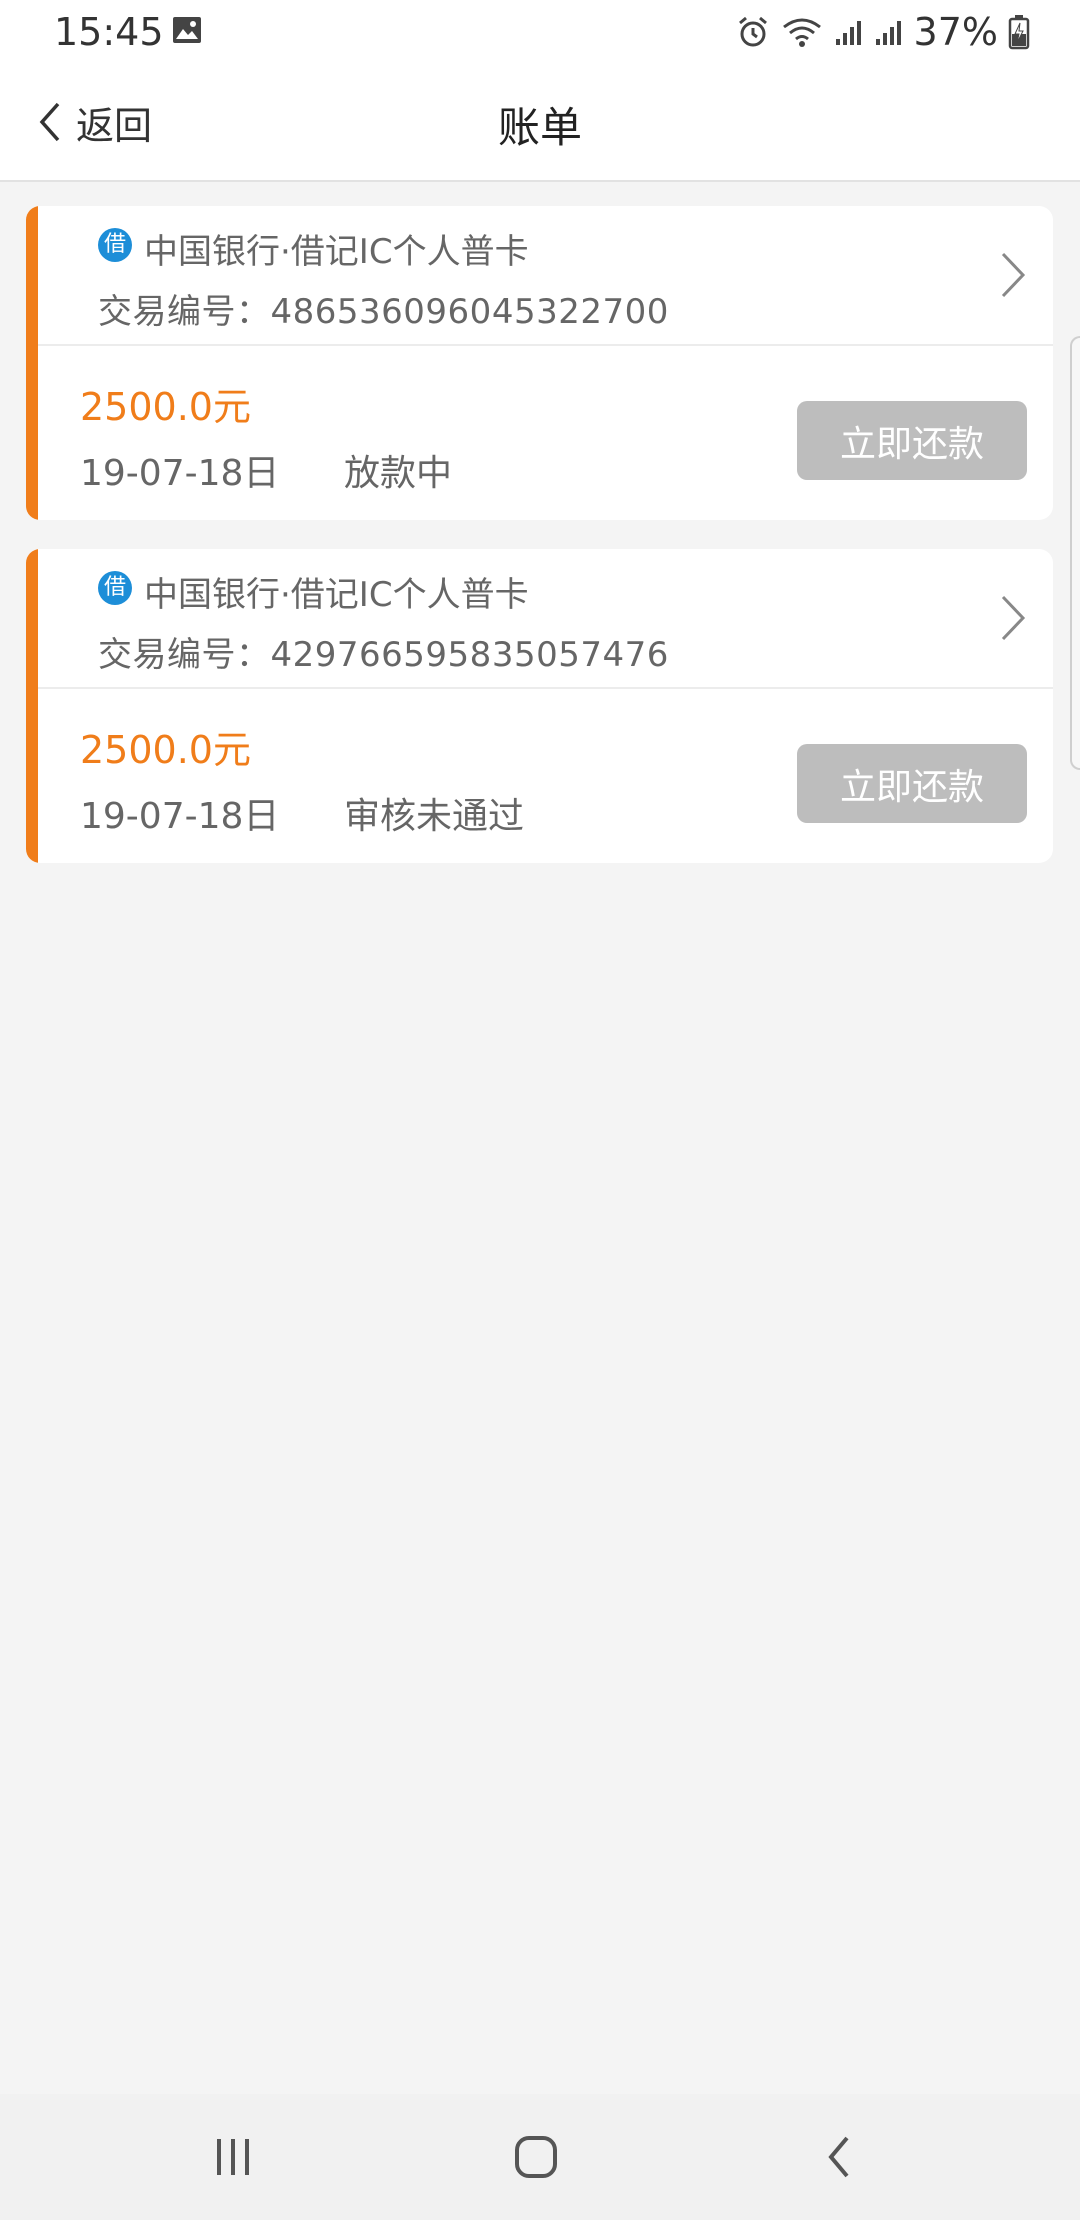 This screenshot has width=1080, height=2220. I want to click on gallery-icon, so click(187, 30).